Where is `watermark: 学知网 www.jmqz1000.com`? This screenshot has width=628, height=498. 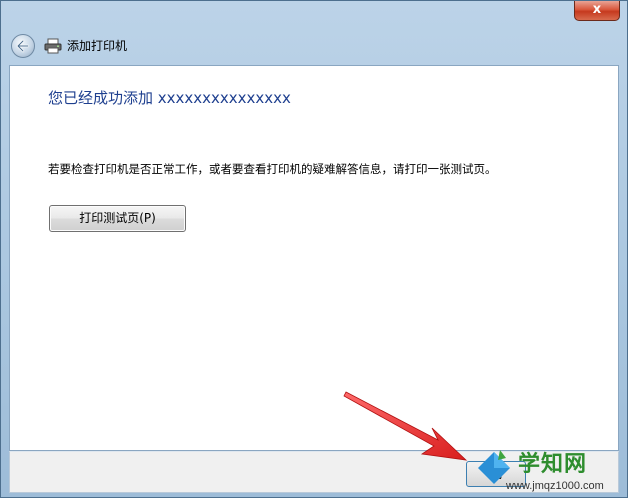
watermark: 学知网 www.jmqz1000.com is located at coordinates (551, 471).